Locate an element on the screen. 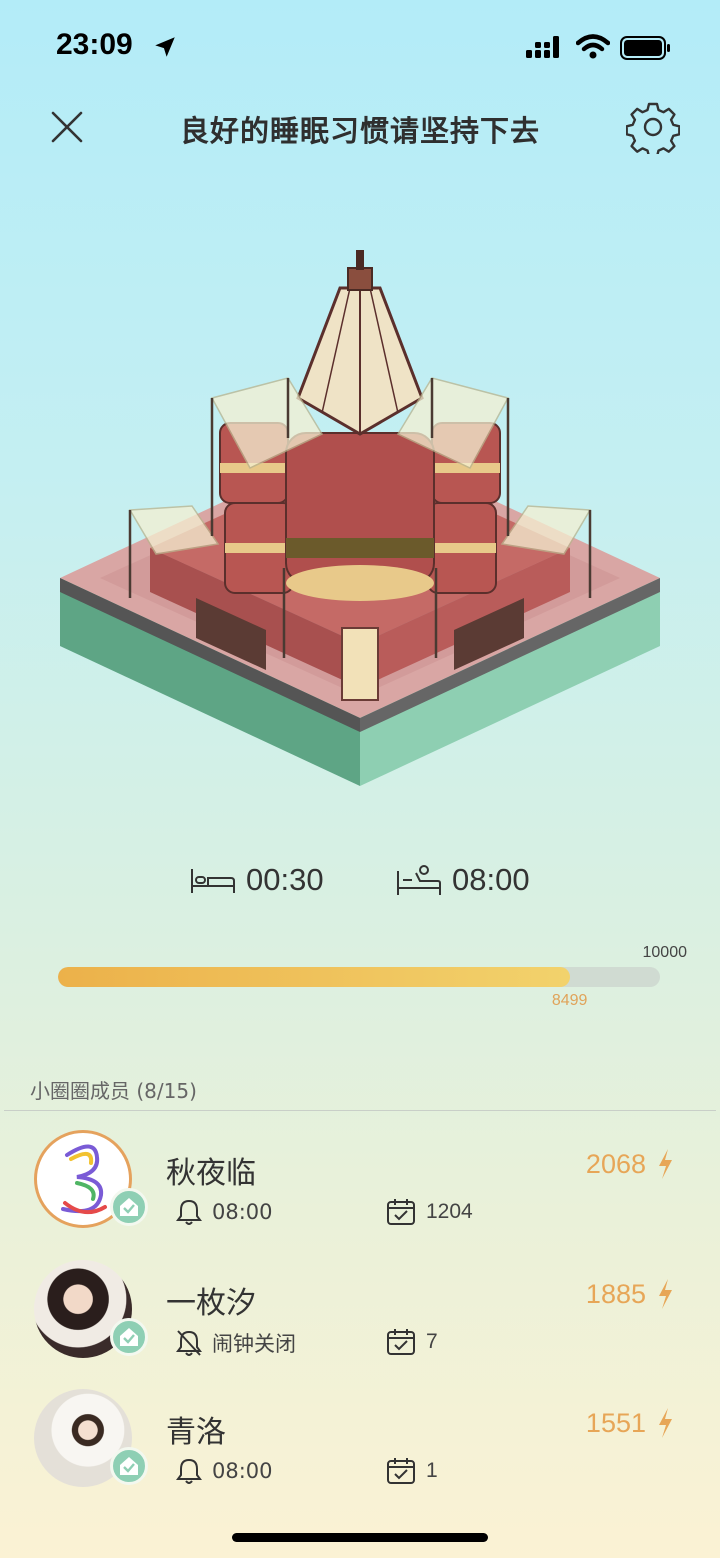  page-title: 良好的睡眠习惯请坚持下去 is located at coordinates (359, 131).